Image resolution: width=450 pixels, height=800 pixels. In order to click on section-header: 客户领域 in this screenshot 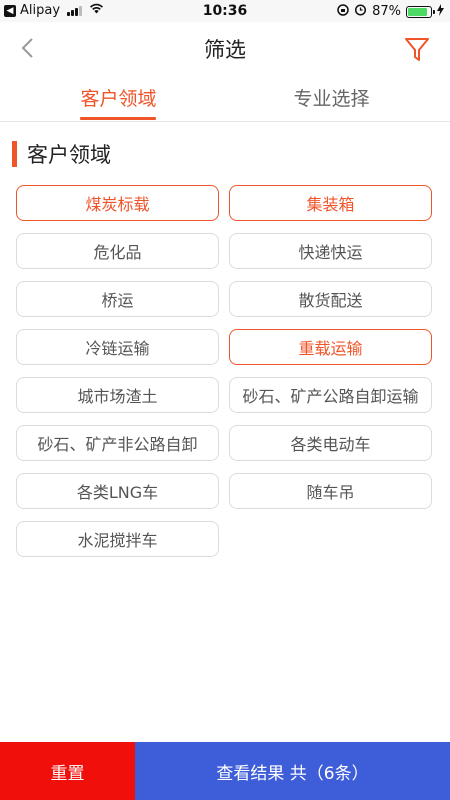, I will do `click(61, 154)`.